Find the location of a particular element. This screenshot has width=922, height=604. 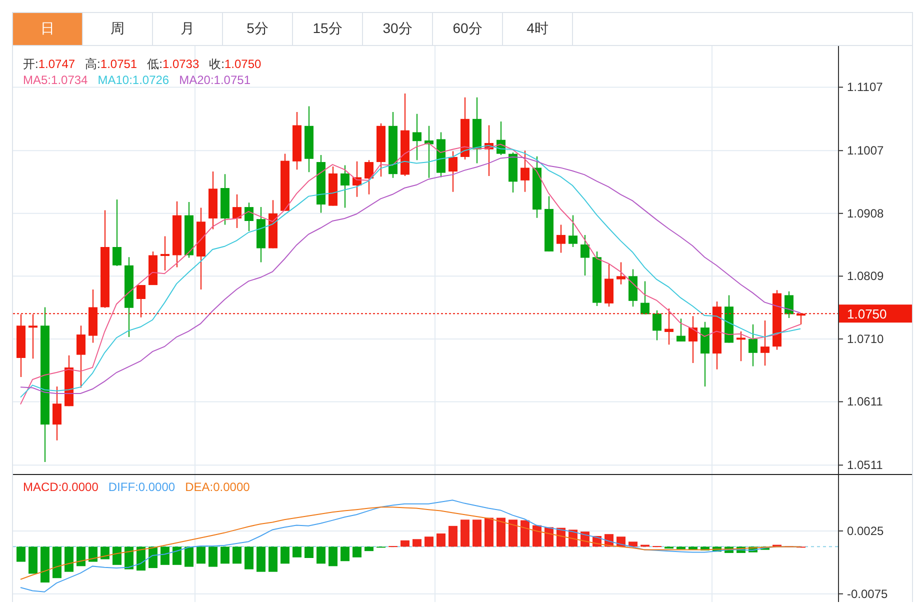

legend-reading: MA5:1.0734 is located at coordinates (55, 80).